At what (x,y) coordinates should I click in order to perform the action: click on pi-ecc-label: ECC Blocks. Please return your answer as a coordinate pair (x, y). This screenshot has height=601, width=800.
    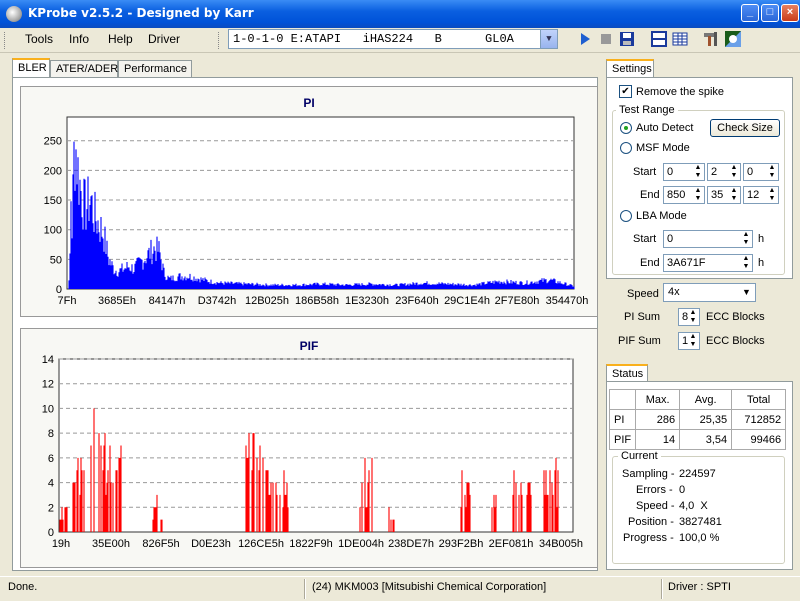
    Looking at the image, I should click on (735, 317).